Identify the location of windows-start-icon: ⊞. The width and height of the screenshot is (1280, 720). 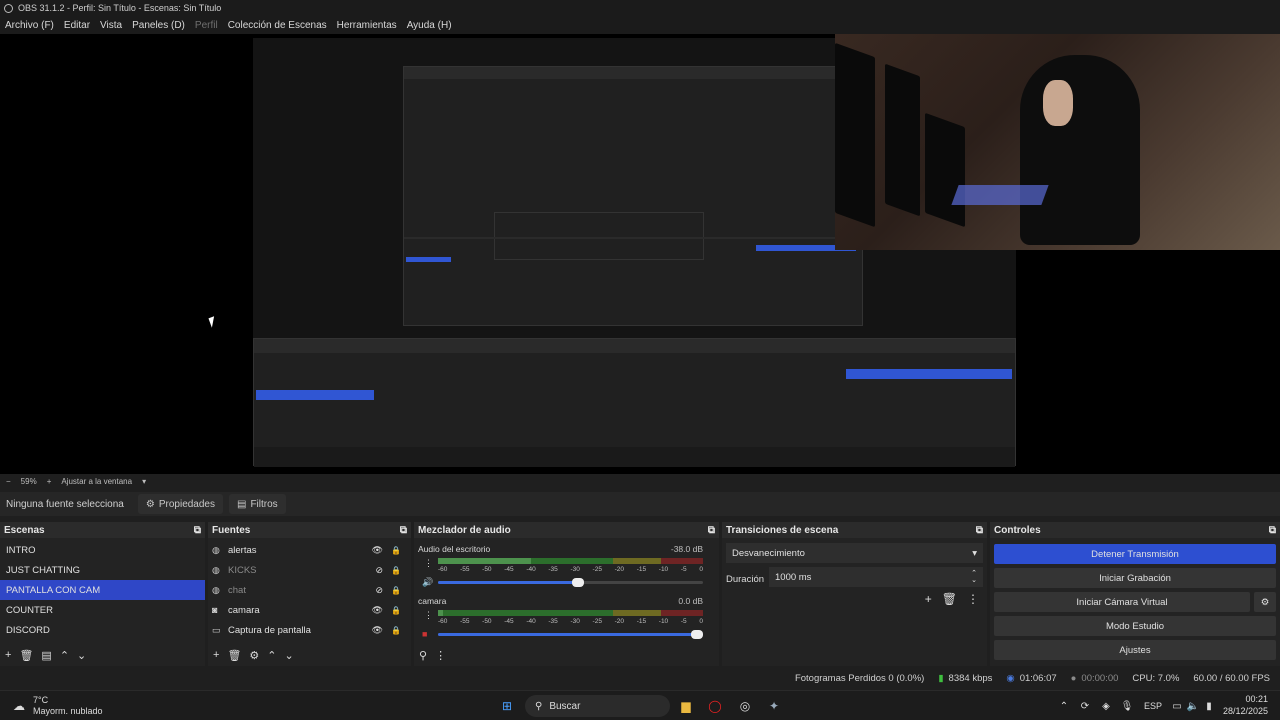
(507, 706).